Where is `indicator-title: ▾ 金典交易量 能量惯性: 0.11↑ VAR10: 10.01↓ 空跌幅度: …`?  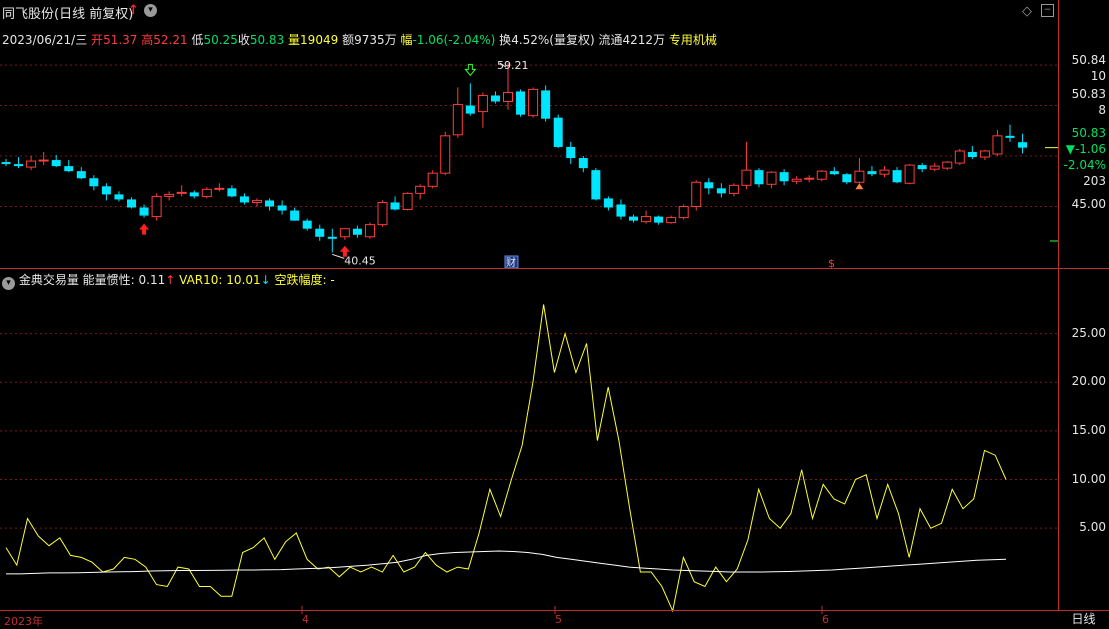 indicator-title: ▾ 金典交易量 能量惯性: 0.11↑ VAR10: 10.01↓ 空跌幅度: … is located at coordinates (168, 280).